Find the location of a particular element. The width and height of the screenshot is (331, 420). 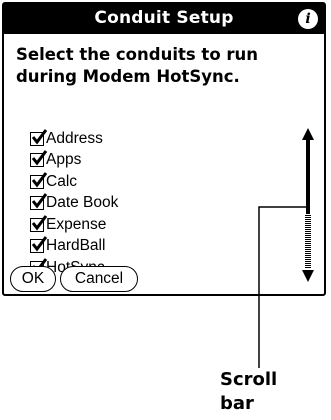

scroll-up-arrow-icon is located at coordinates (308, 133).